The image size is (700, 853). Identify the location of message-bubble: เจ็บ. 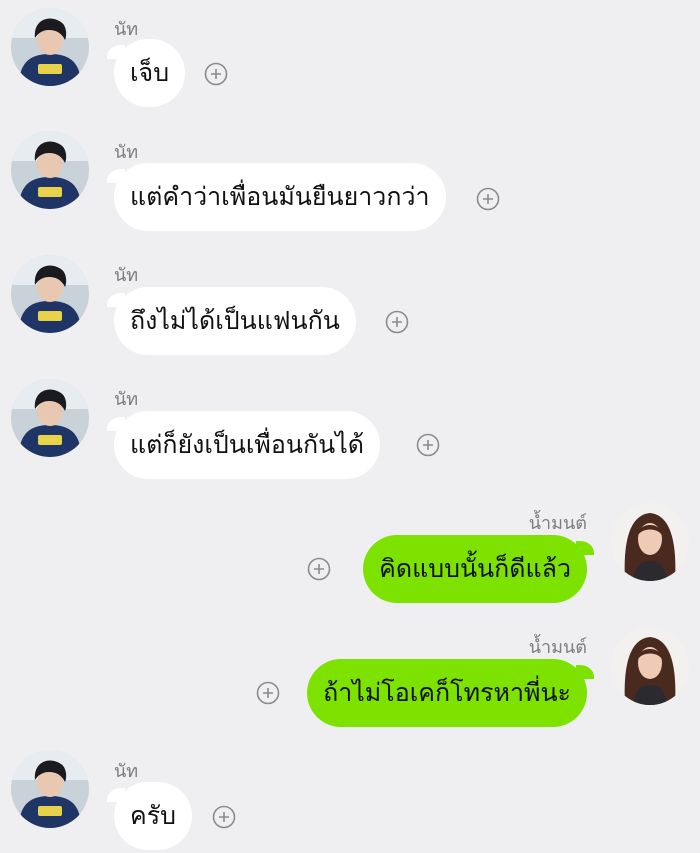
(146, 73).